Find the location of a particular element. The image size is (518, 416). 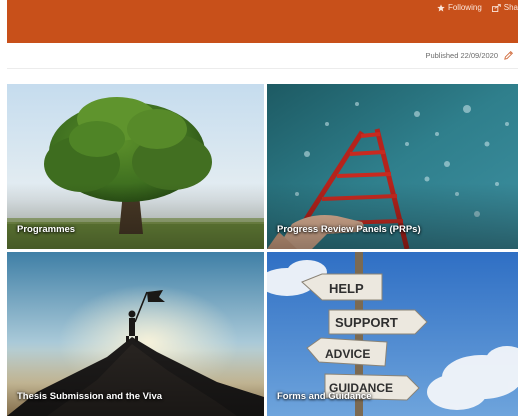

star-icon is located at coordinates (441, 7).